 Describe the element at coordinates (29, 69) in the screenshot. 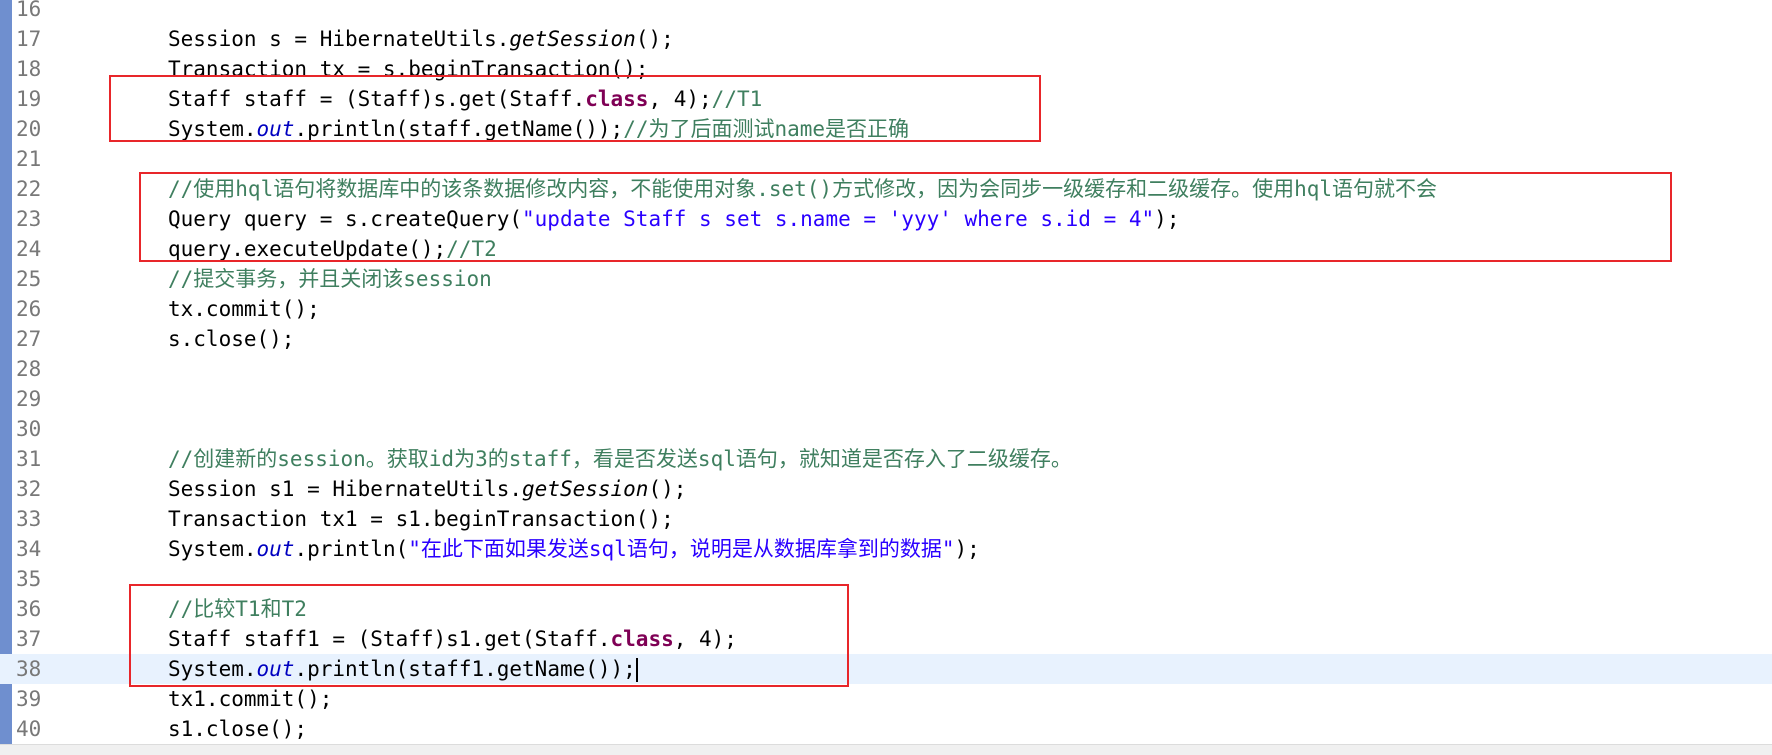

I see `line-number: 18` at that location.